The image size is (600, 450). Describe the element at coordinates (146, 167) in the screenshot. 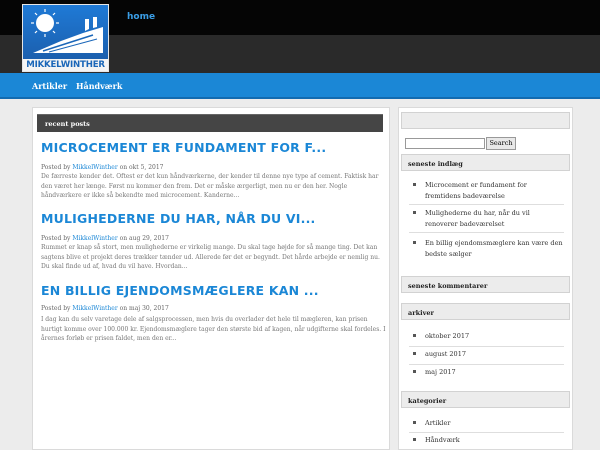

I see `post-date: okt 5, 2017` at that location.